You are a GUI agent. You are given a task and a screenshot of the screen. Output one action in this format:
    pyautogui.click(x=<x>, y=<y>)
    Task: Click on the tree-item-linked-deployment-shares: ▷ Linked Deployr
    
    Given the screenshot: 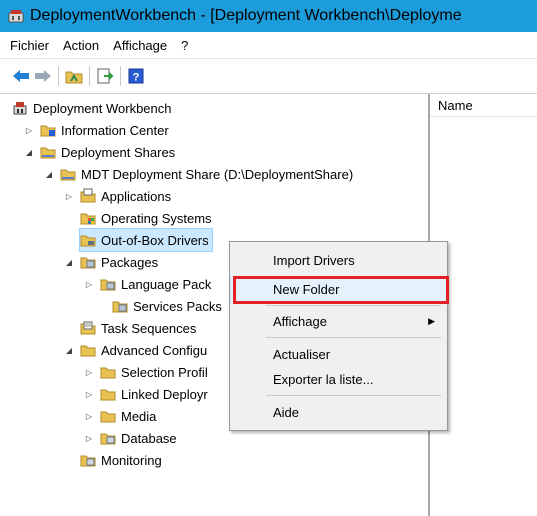 What is the action you would take?
    pyautogui.click(x=146, y=394)
    